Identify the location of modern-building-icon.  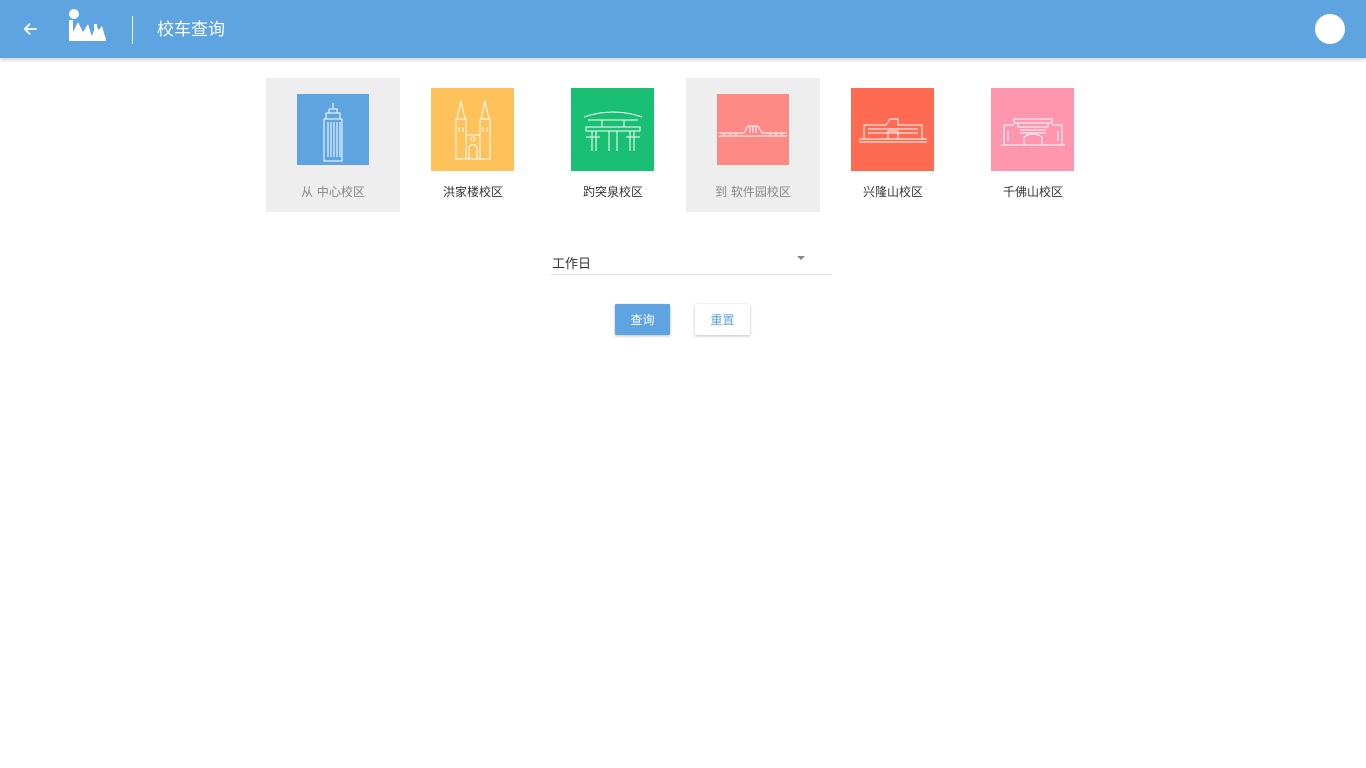
(1032, 131).